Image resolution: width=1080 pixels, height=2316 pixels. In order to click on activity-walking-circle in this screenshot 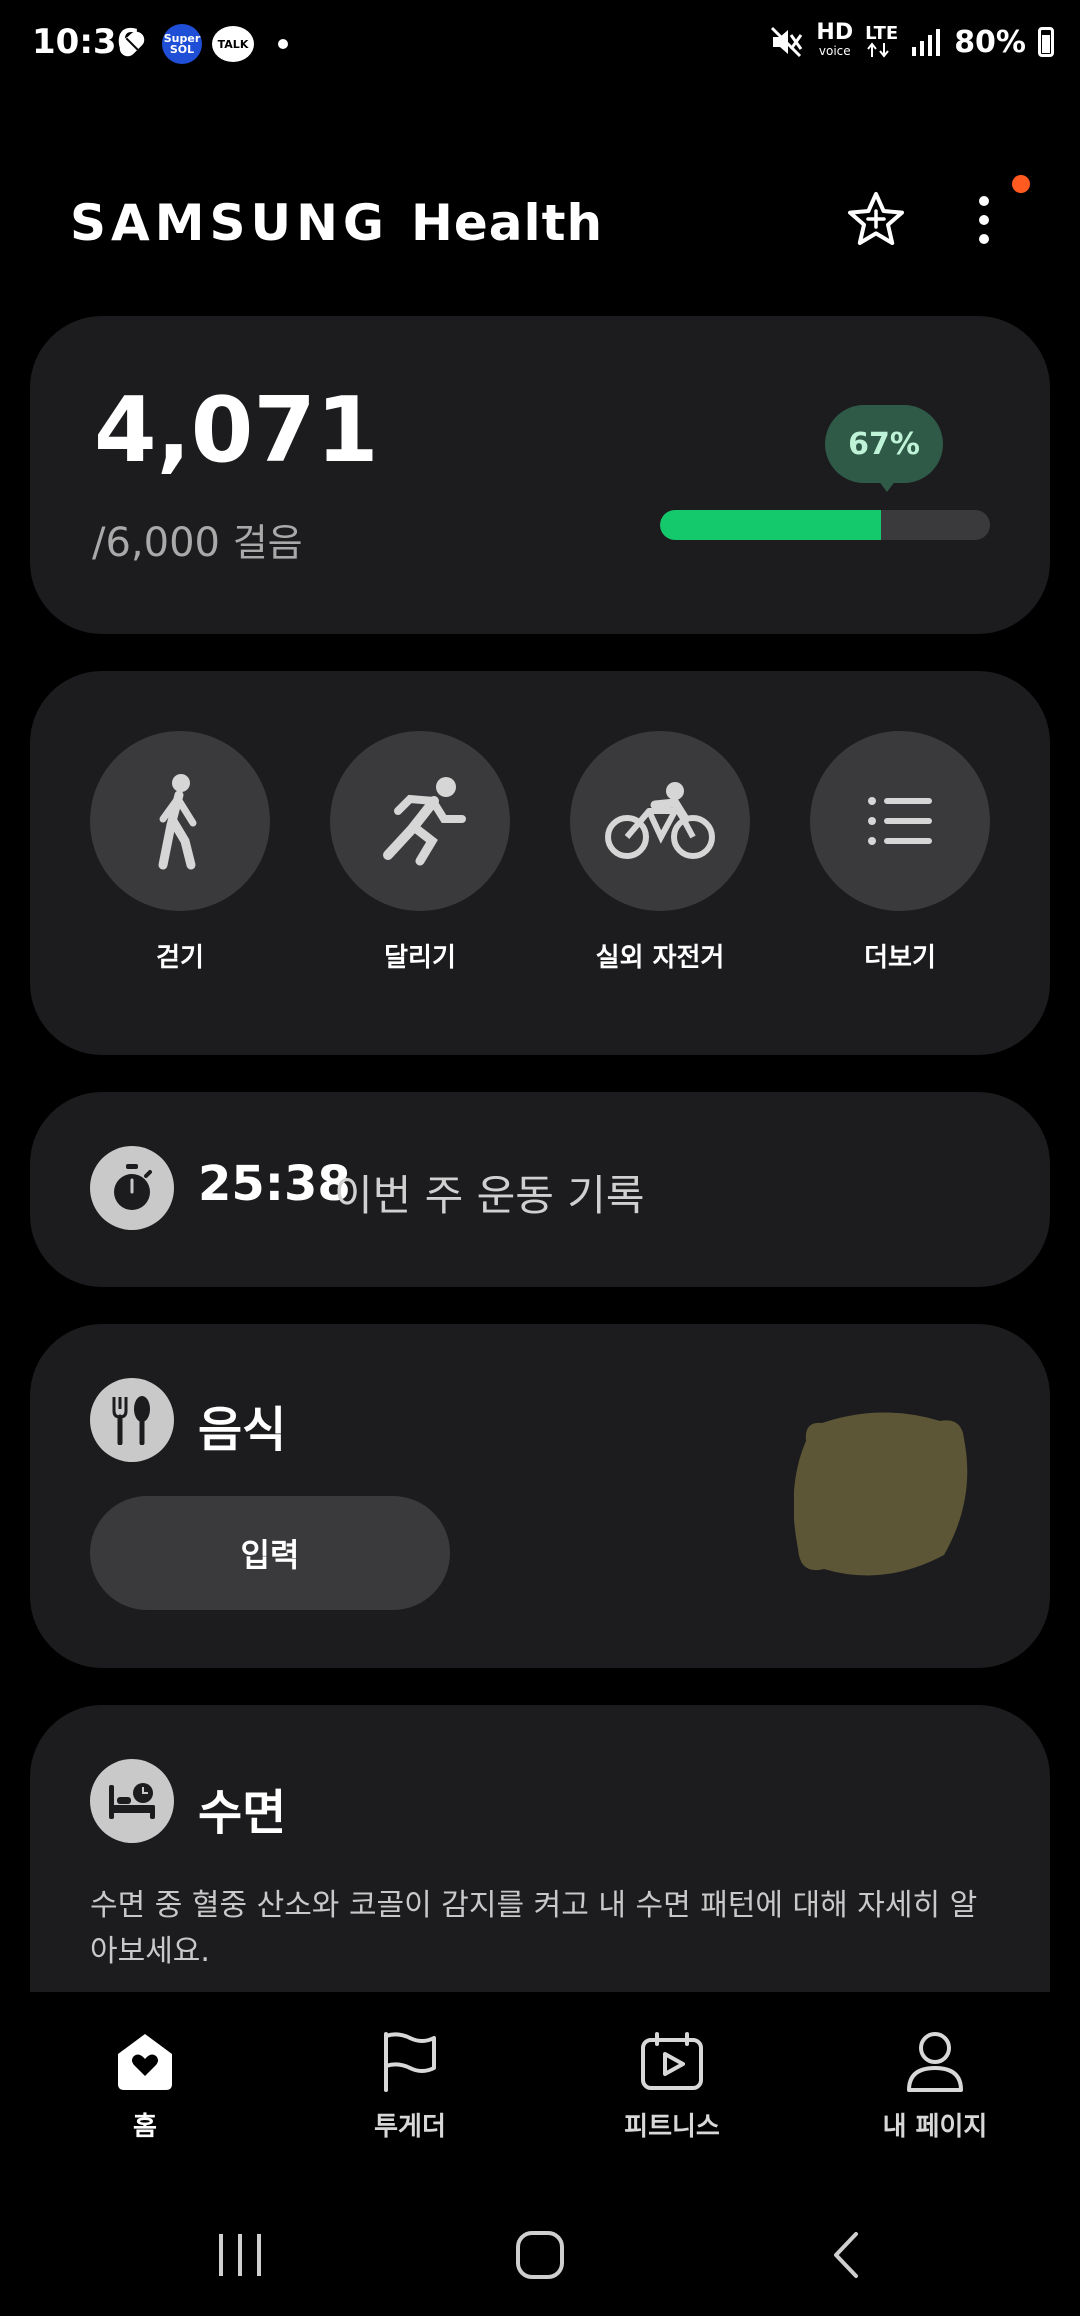, I will do `click(180, 821)`.